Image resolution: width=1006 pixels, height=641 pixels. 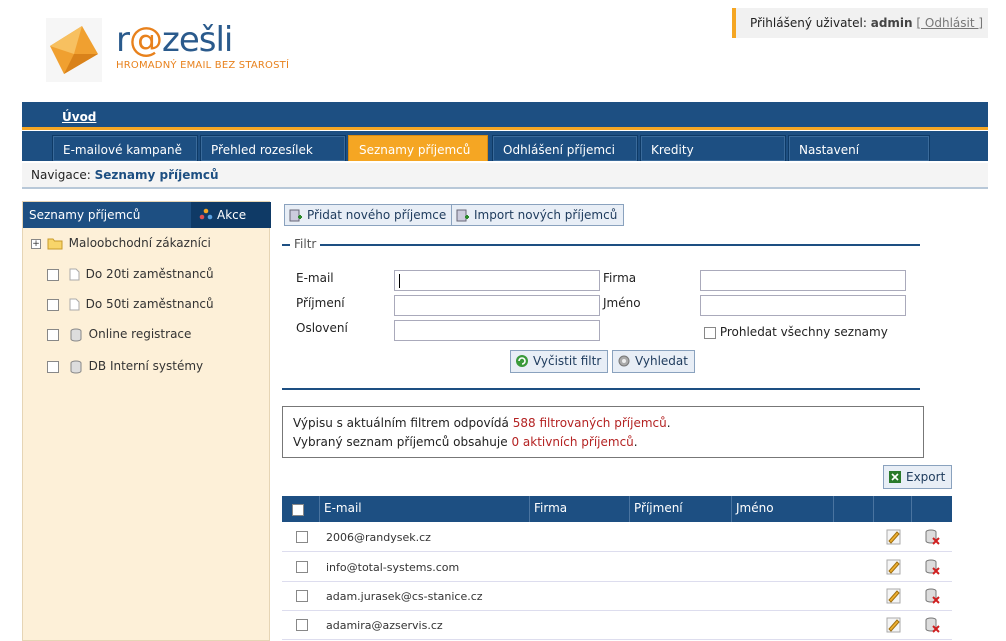 What do you see at coordinates (949, 23) in the screenshot?
I see `logout-link: [ Odhlásit ]` at bounding box center [949, 23].